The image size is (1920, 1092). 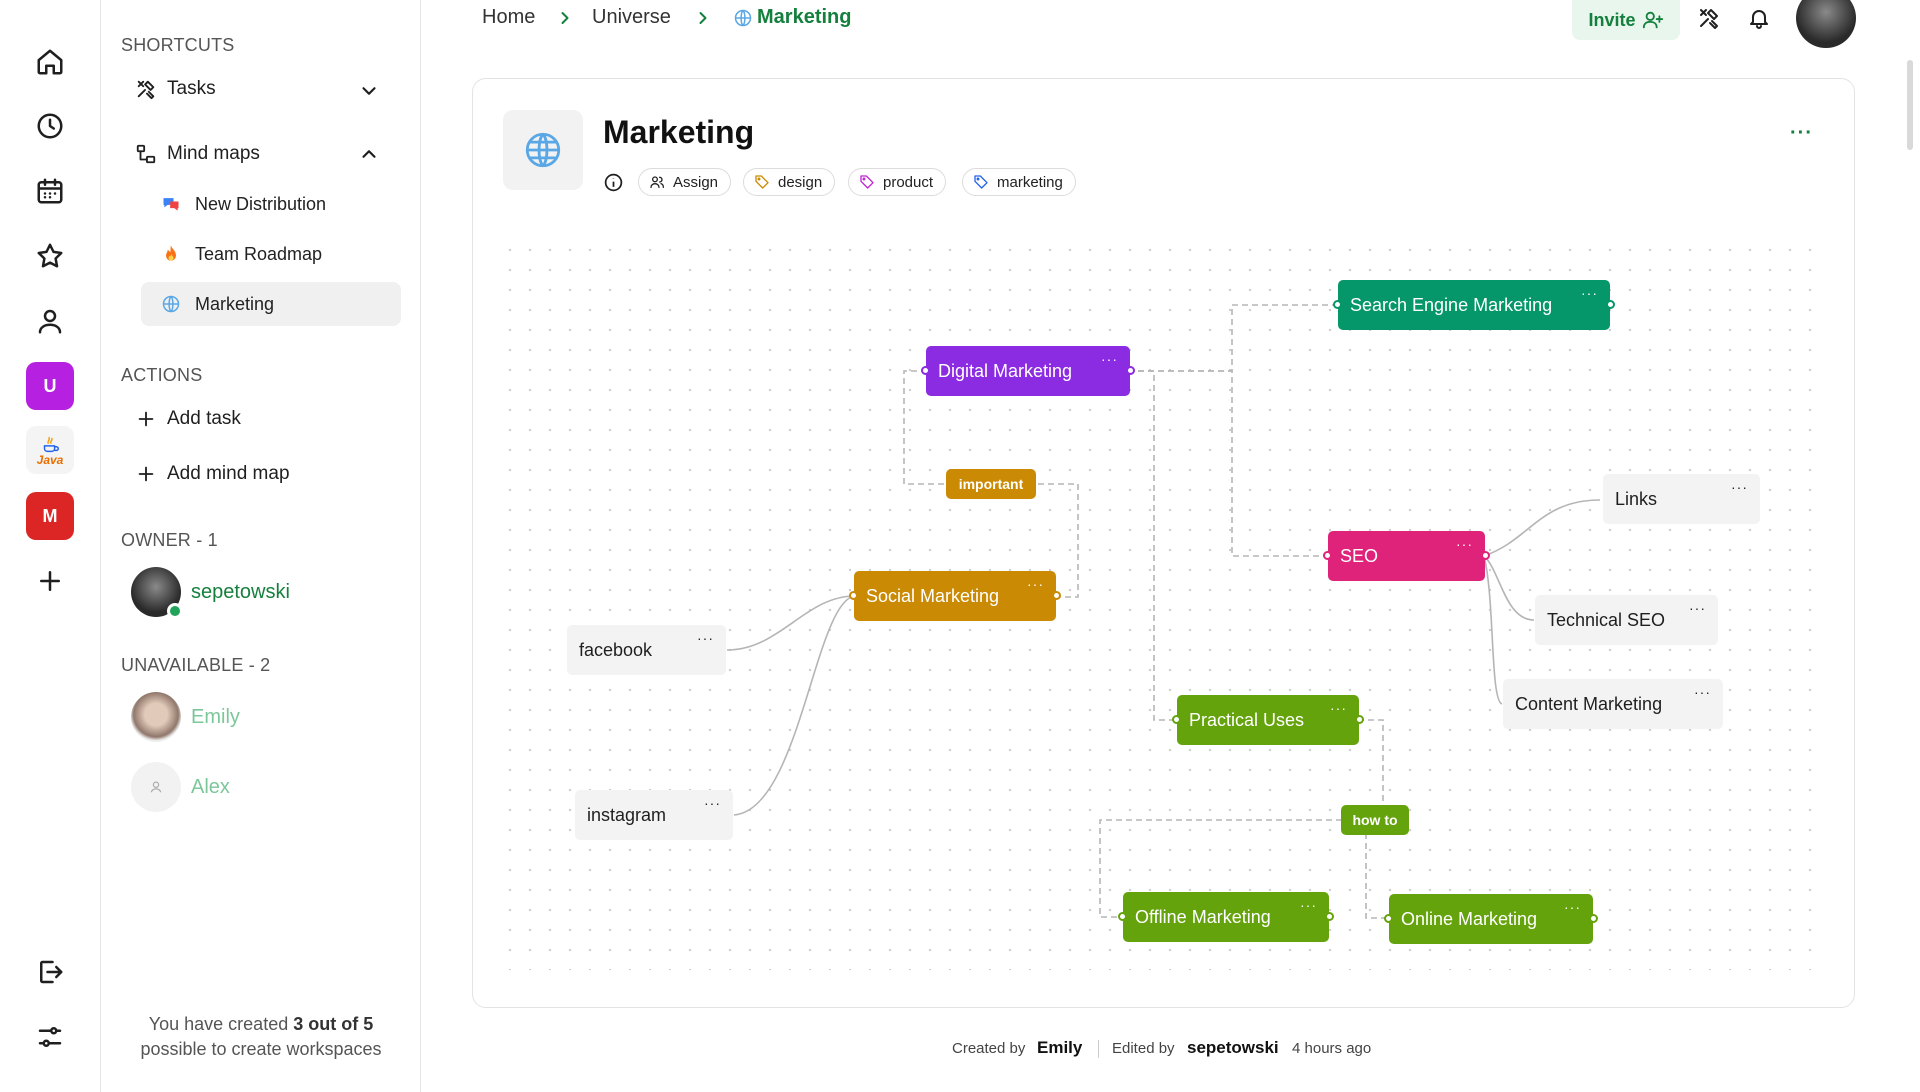 I want to click on node-technical-seo: Technical SEO ···, so click(x=1626, y=620).